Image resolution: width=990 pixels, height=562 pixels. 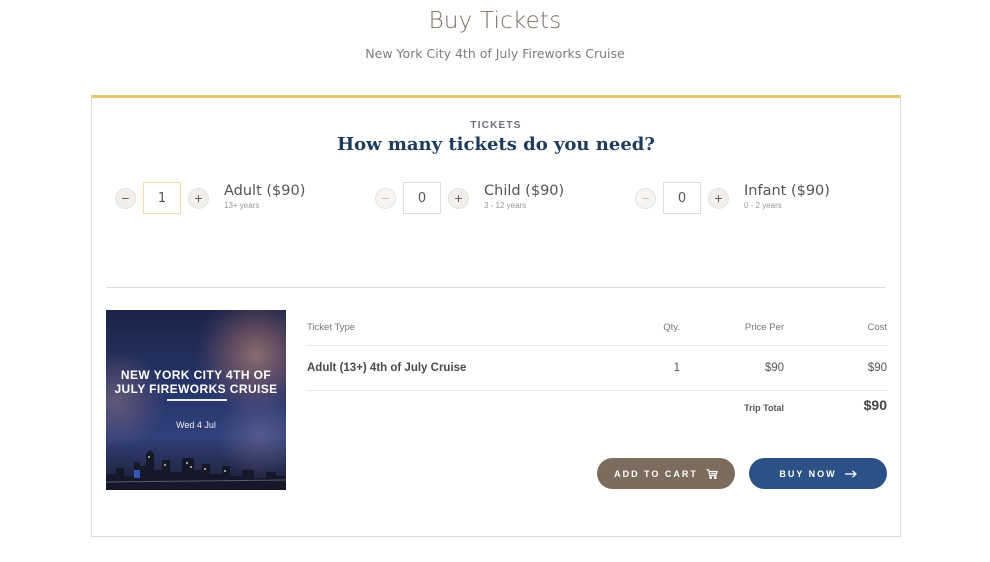 I want to click on row-cost: $90, so click(x=877, y=368).